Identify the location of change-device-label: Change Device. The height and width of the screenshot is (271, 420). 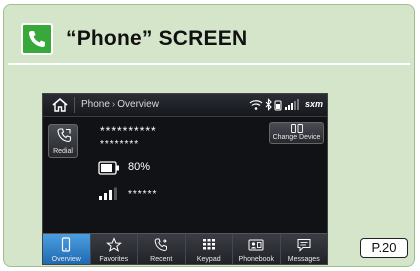
(296, 137).